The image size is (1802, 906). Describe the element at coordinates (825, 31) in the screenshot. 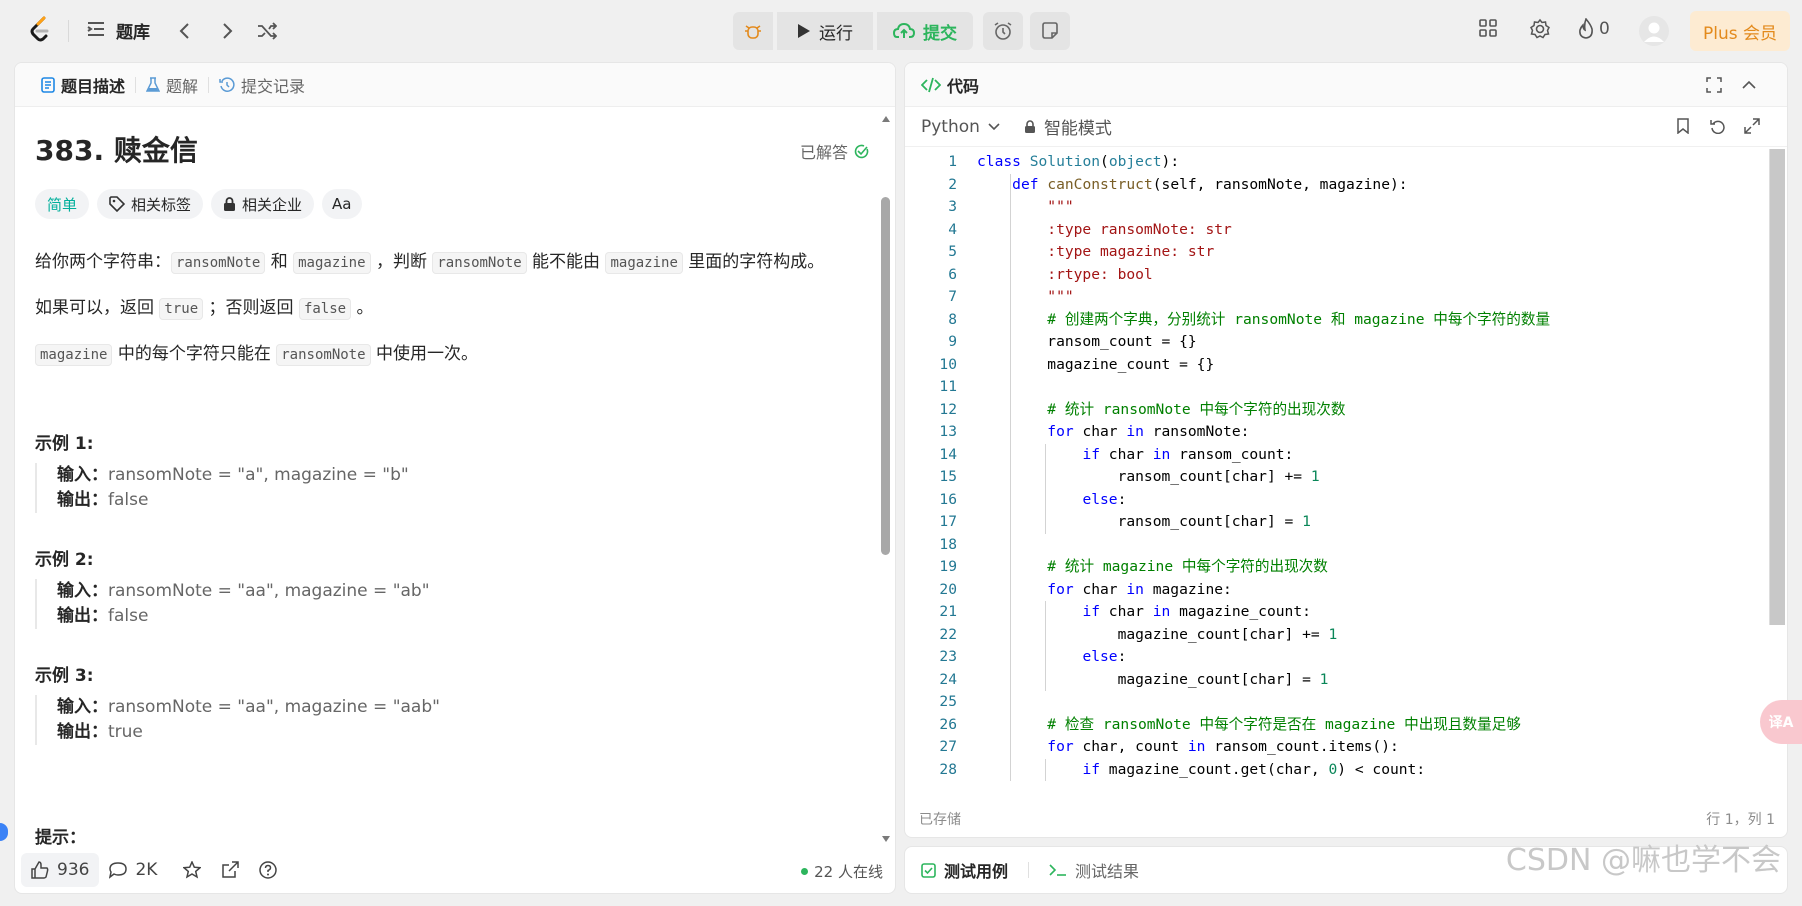

I see `run-button: 运行` at that location.